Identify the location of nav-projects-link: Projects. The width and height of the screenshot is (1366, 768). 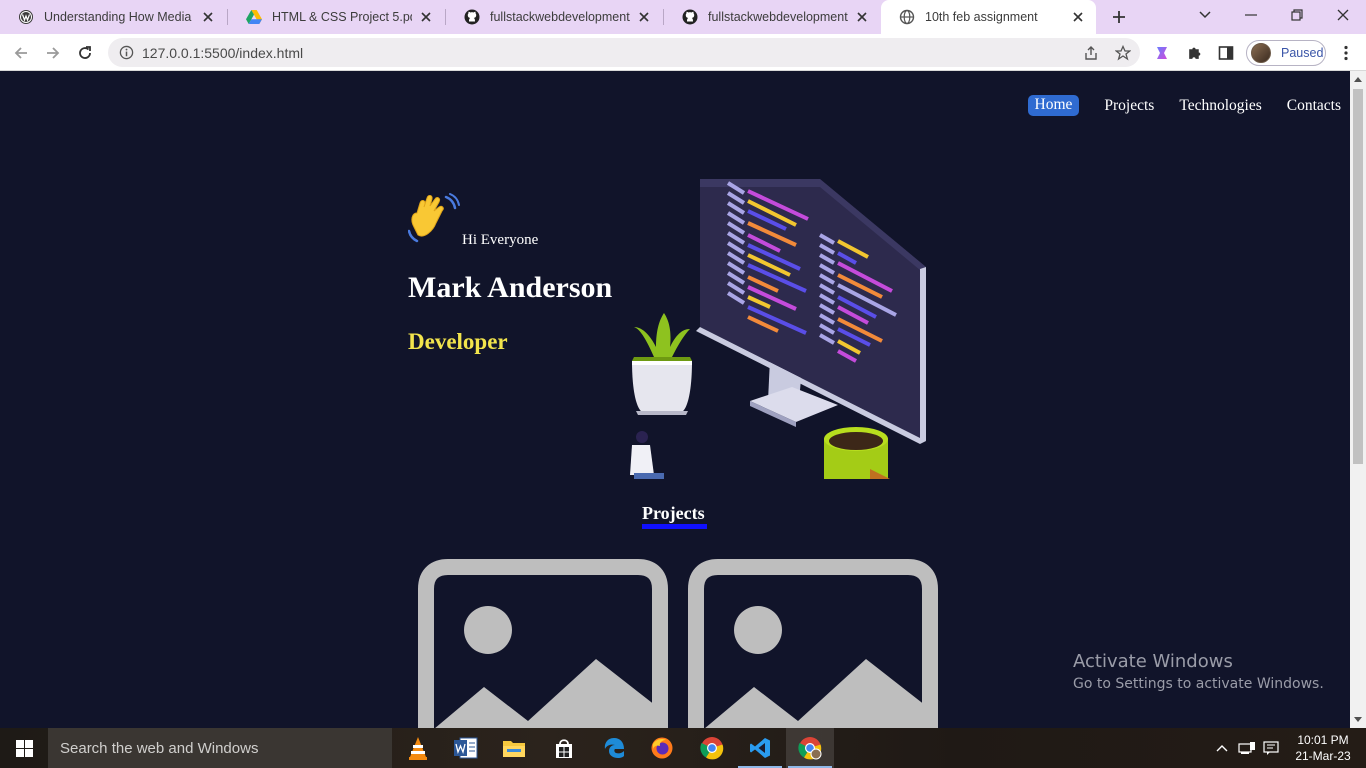
(1129, 106).